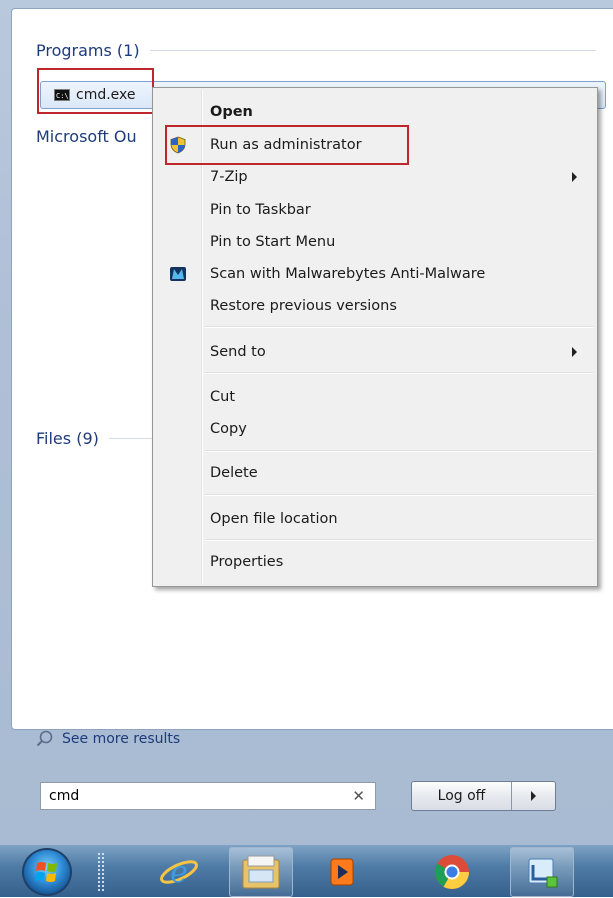  What do you see at coordinates (238, 352) in the screenshot?
I see `menu-item-label: Send to` at bounding box center [238, 352].